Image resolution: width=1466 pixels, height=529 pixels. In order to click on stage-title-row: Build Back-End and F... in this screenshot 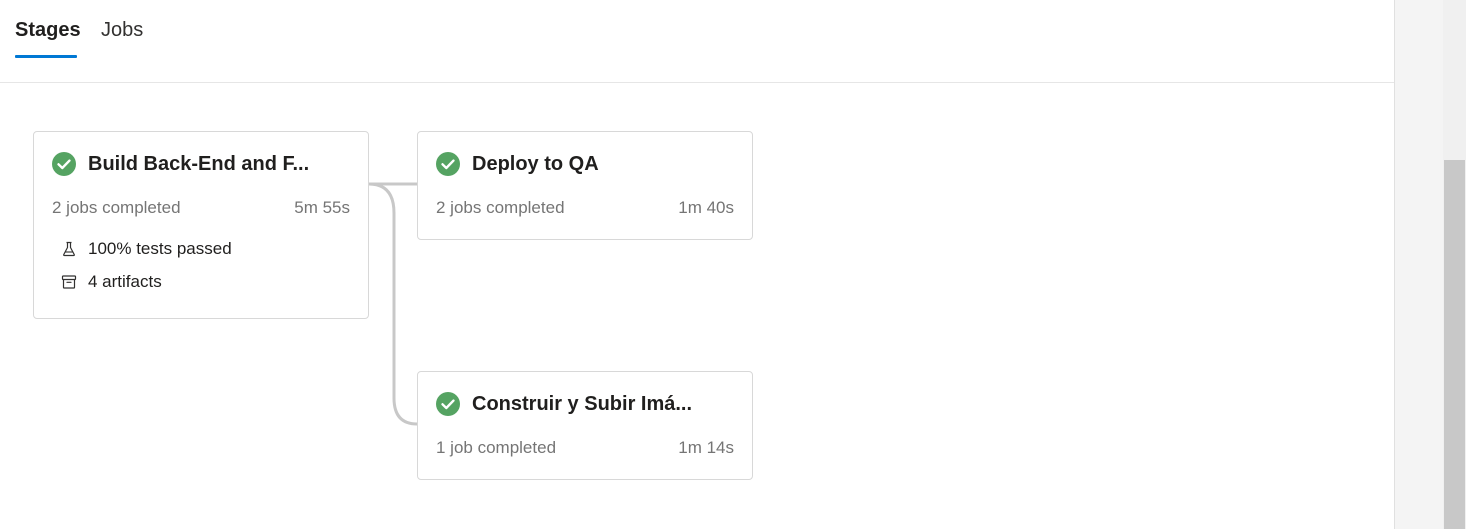, I will do `click(201, 164)`.